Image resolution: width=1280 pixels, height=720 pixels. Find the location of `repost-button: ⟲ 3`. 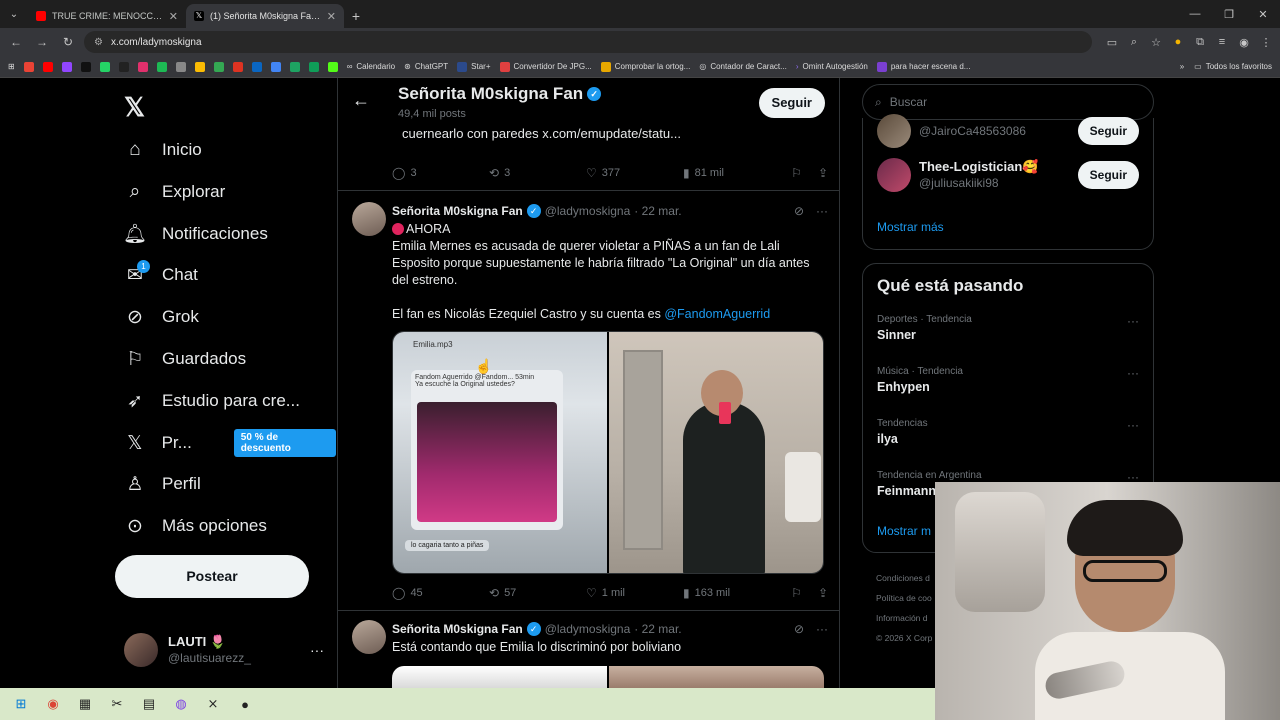

repost-button: ⟲ 3 is located at coordinates (537, 173).